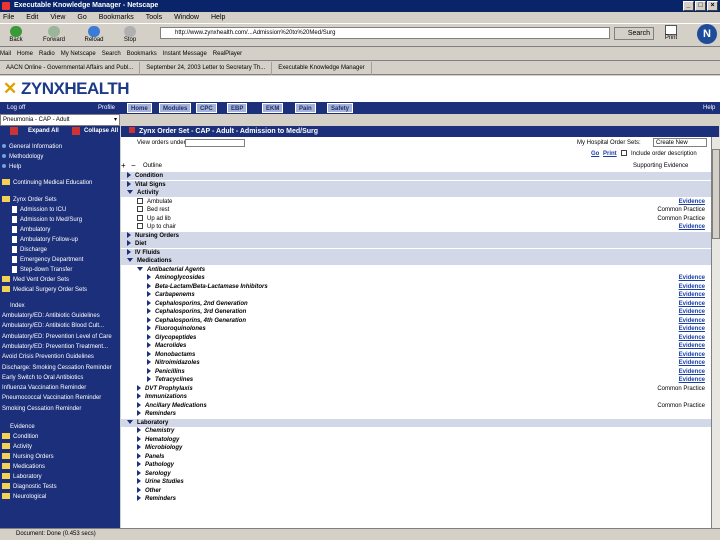 The image size is (720, 540). What do you see at coordinates (101, 131) in the screenshot?
I see `collapse-all-button: Collapse All` at bounding box center [101, 131].